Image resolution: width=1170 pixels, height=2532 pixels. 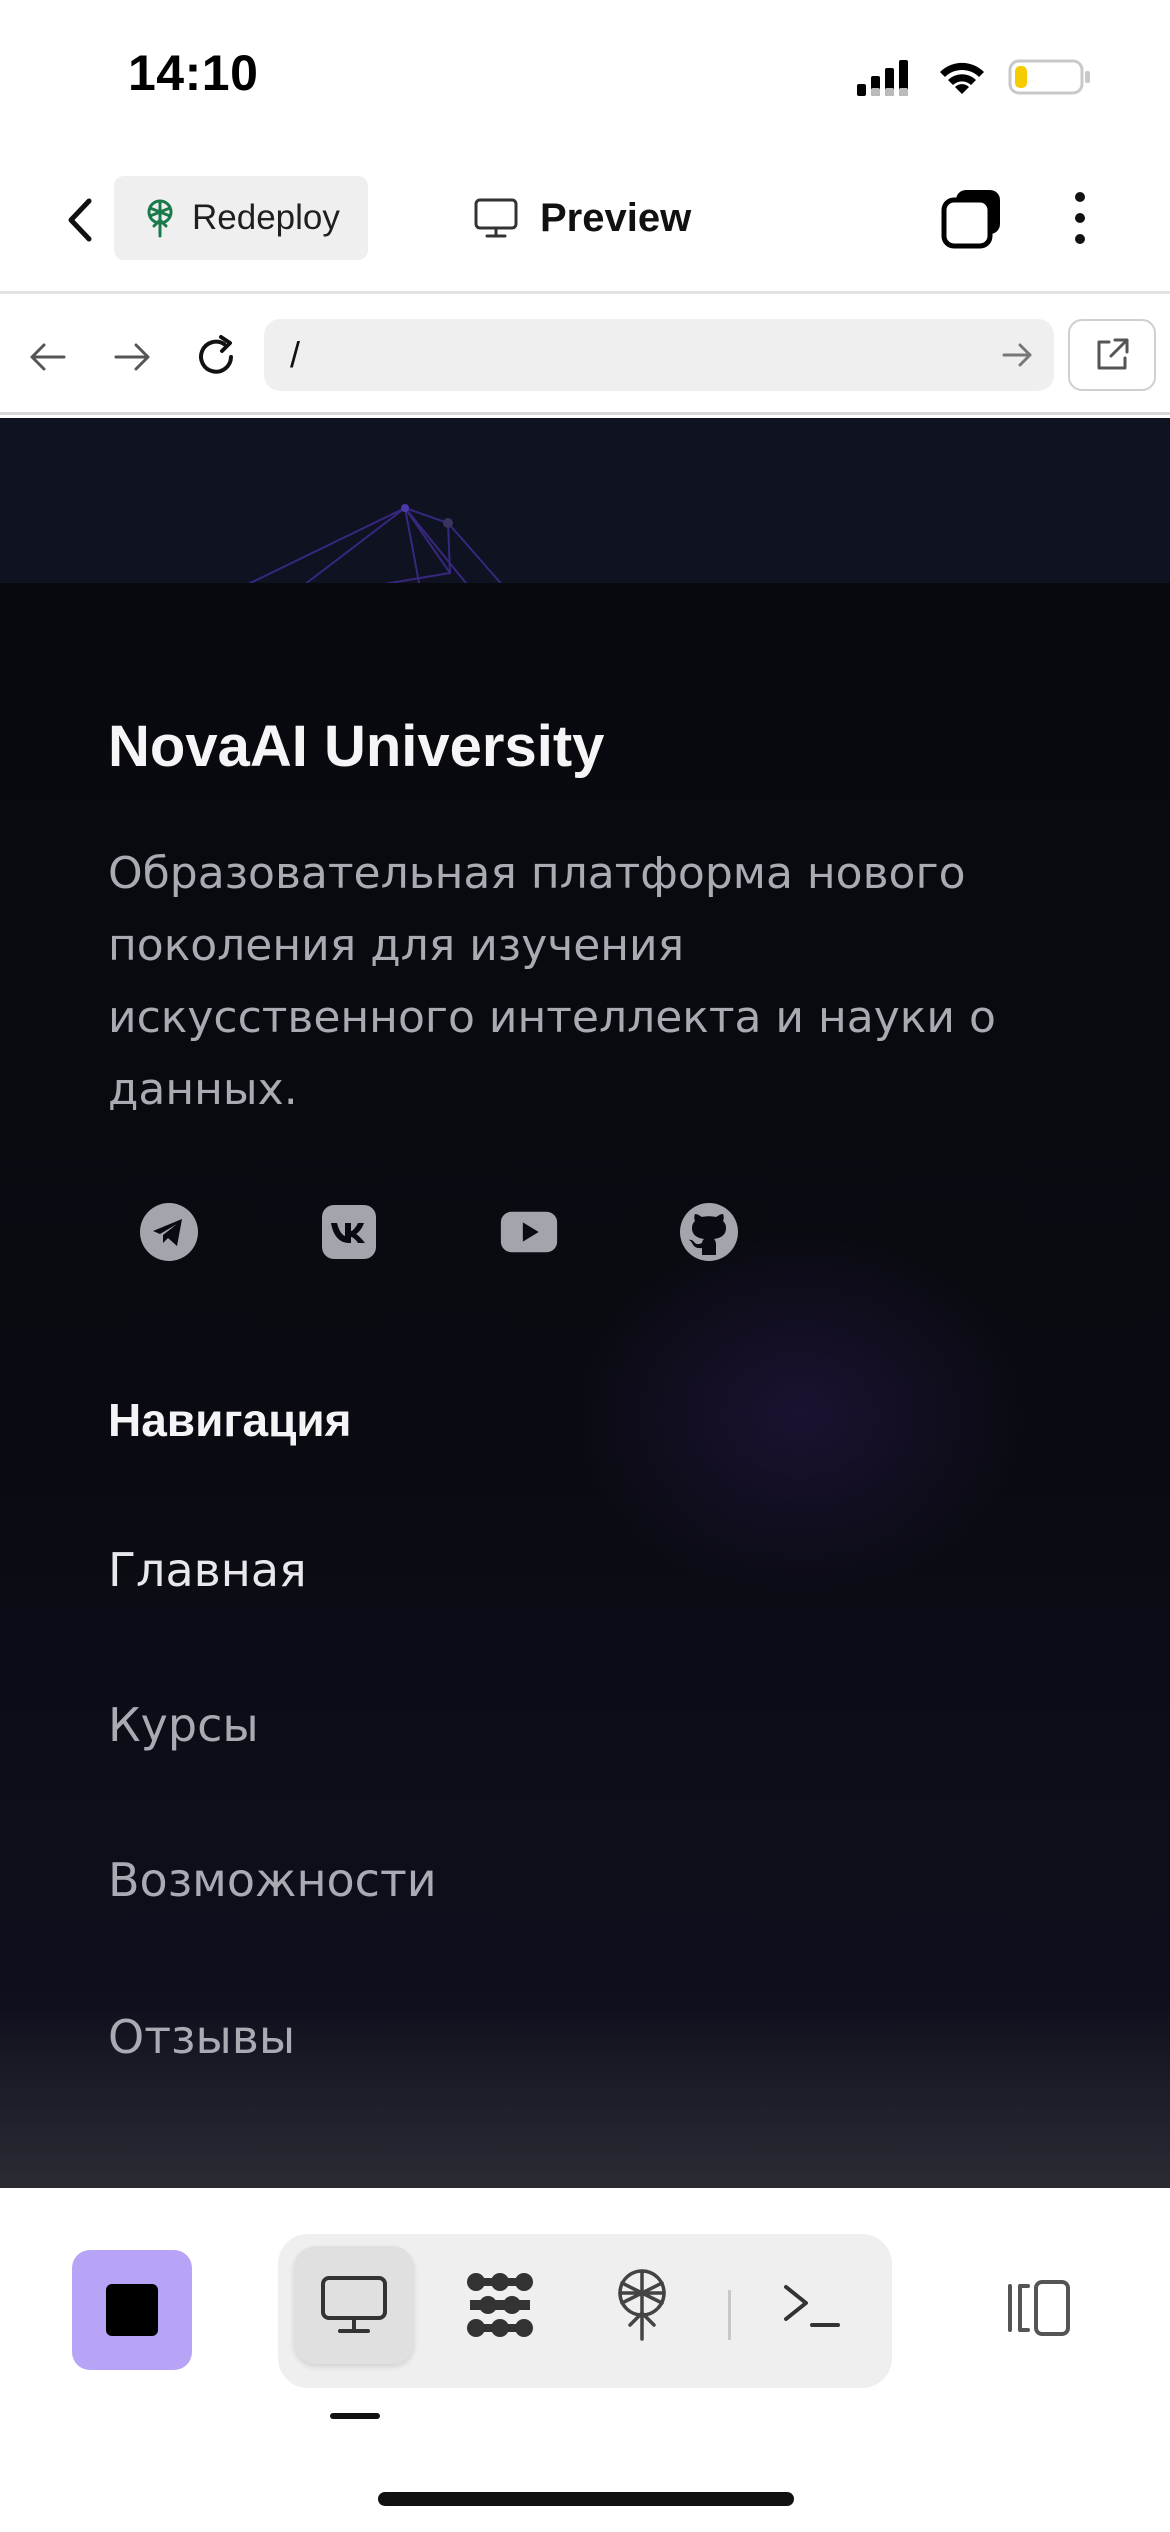 I want to click on vk-icon, so click(x=349, y=1232).